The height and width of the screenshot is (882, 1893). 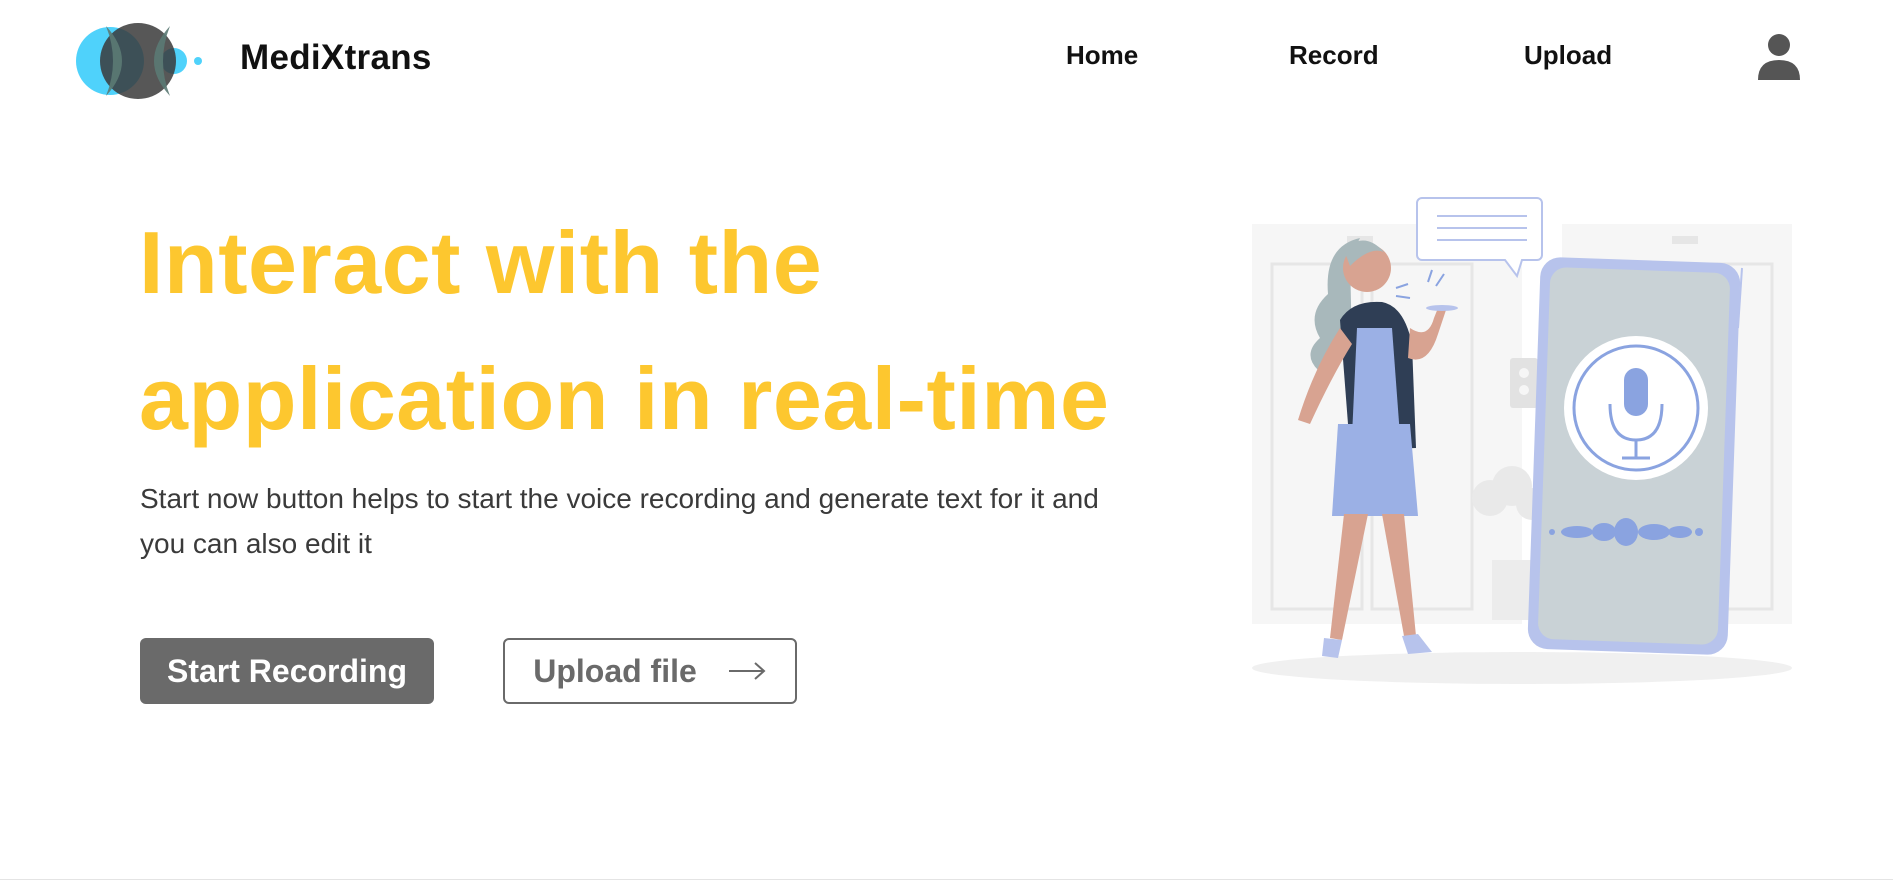 I want to click on hero-headline-line2: application in real-time, so click(x=624, y=398).